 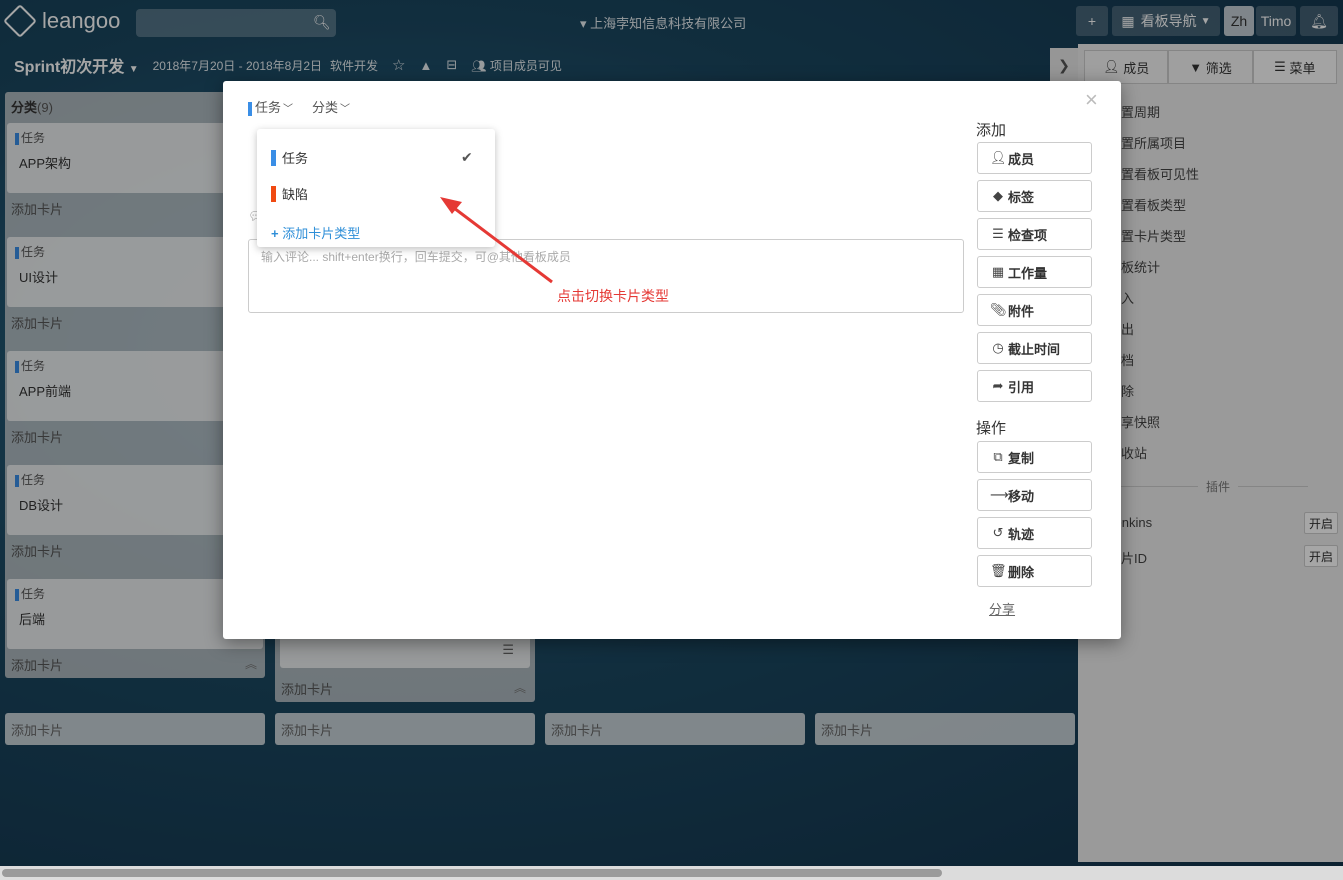 What do you see at coordinates (998, 385) in the screenshot?
I see `share-arrow-icon: ➦` at bounding box center [998, 385].